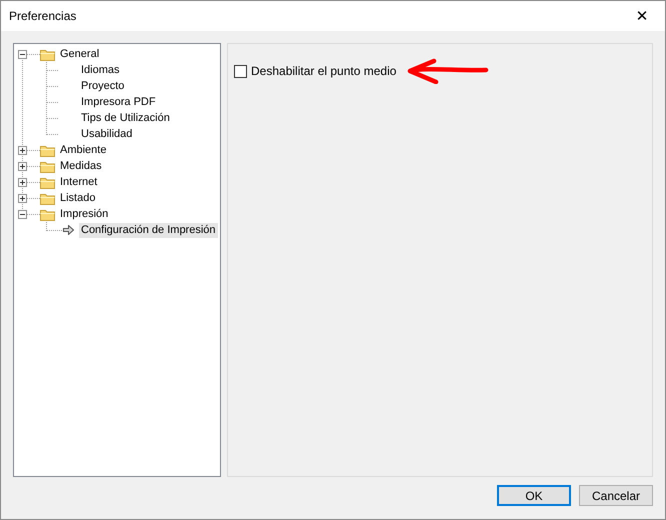 Image resolution: width=666 pixels, height=520 pixels. Describe the element at coordinates (81, 166) in the screenshot. I see `tree-item: Medidas` at that location.